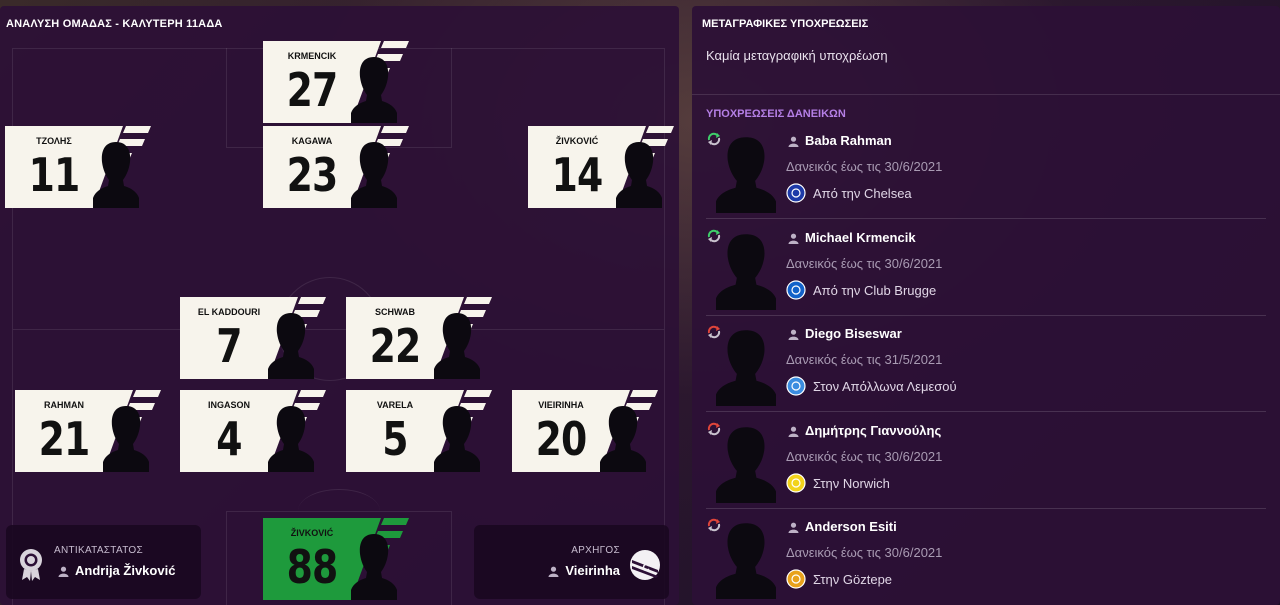 The image size is (1280, 605). I want to click on player-number: 88, so click(312, 567).